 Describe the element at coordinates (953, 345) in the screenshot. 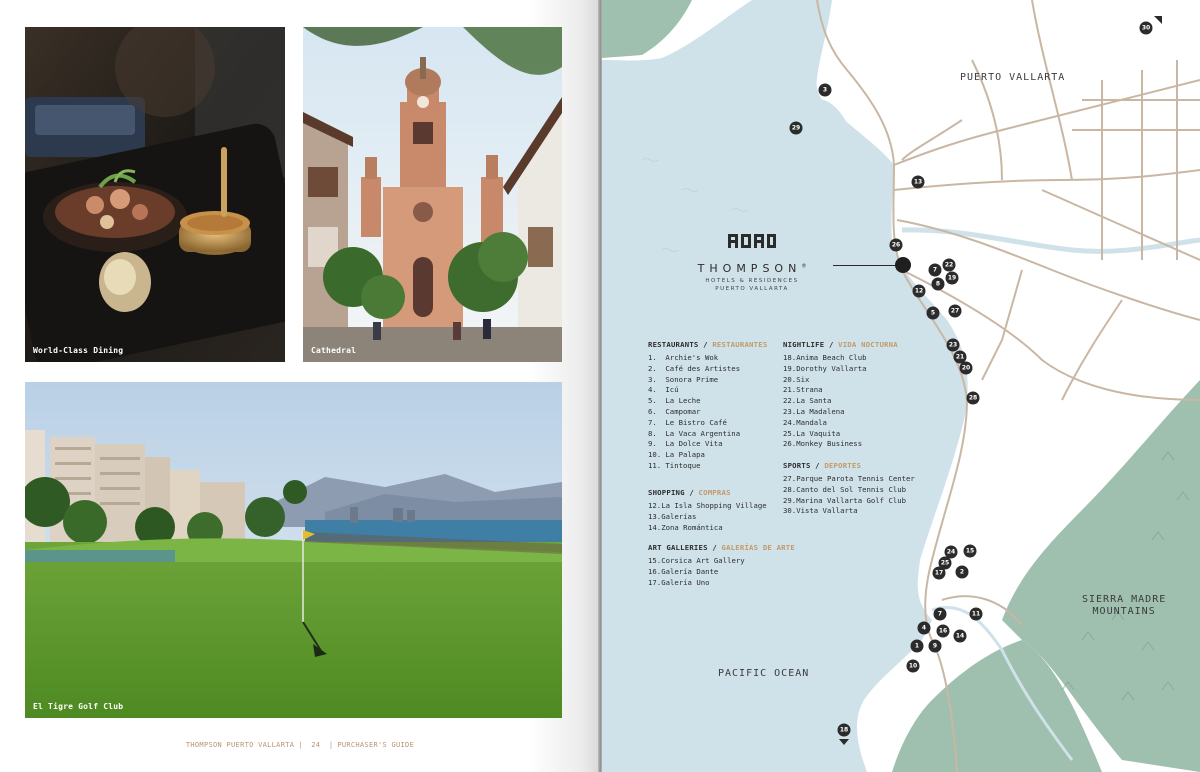

I see `map-marker-23: 23` at that location.